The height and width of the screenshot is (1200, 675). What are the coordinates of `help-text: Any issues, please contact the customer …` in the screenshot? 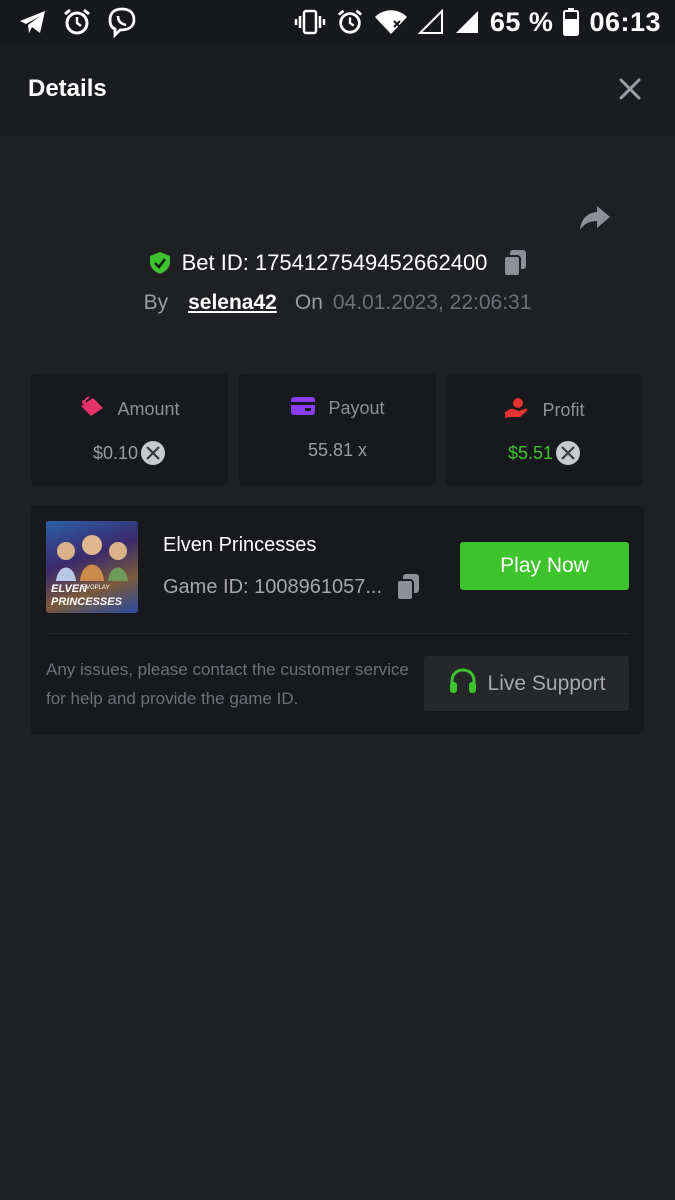 It's located at (227, 684).